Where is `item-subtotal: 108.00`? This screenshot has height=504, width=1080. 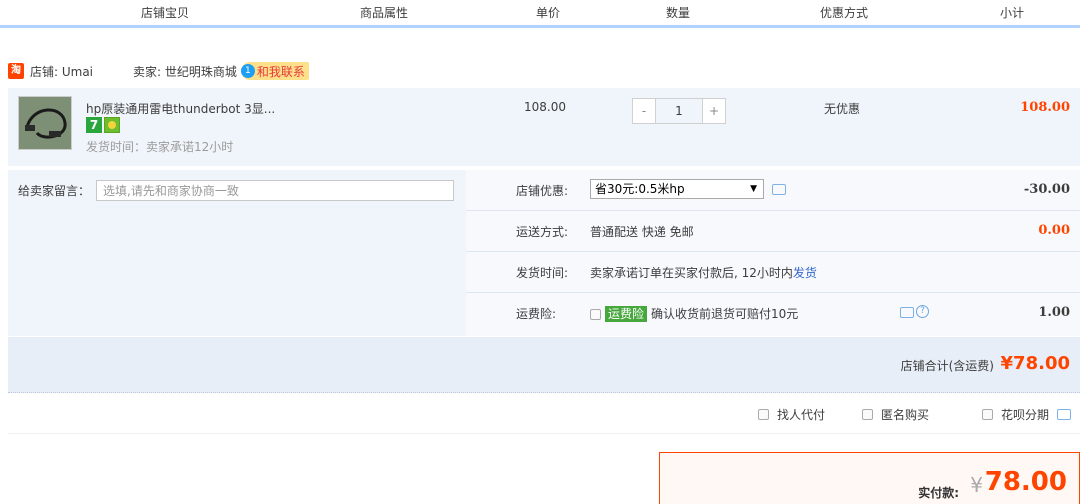 item-subtotal: 108.00 is located at coordinates (1045, 107).